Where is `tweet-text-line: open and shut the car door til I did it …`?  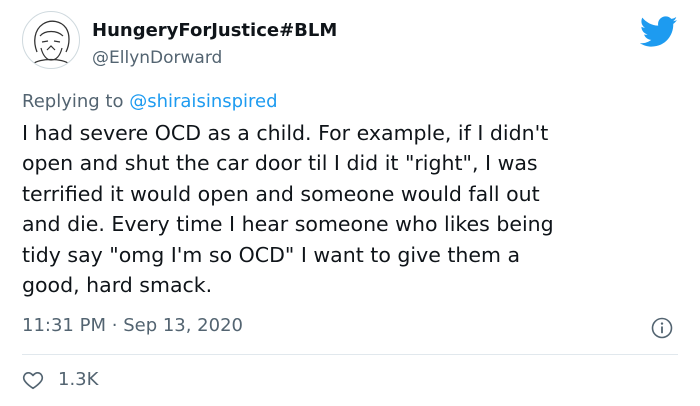
tweet-text-line: open and shut the car door til I did it … is located at coordinates (280, 163).